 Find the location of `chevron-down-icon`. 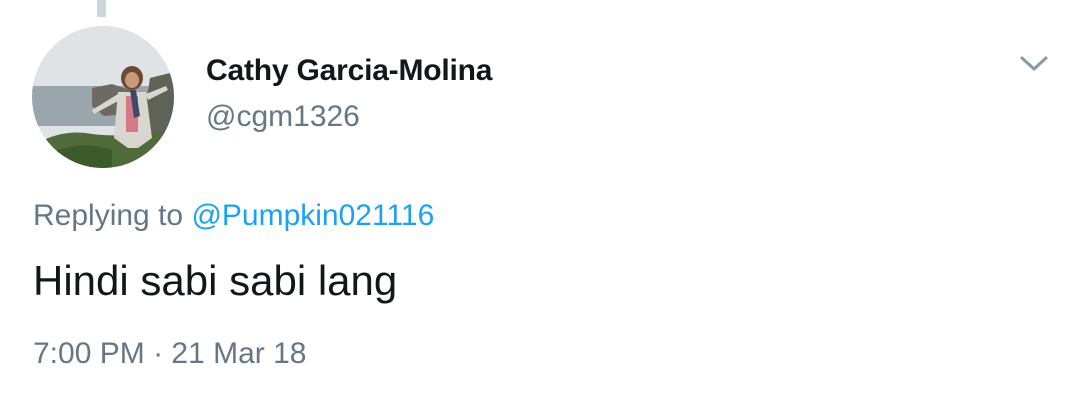

chevron-down-icon is located at coordinates (1034, 63).